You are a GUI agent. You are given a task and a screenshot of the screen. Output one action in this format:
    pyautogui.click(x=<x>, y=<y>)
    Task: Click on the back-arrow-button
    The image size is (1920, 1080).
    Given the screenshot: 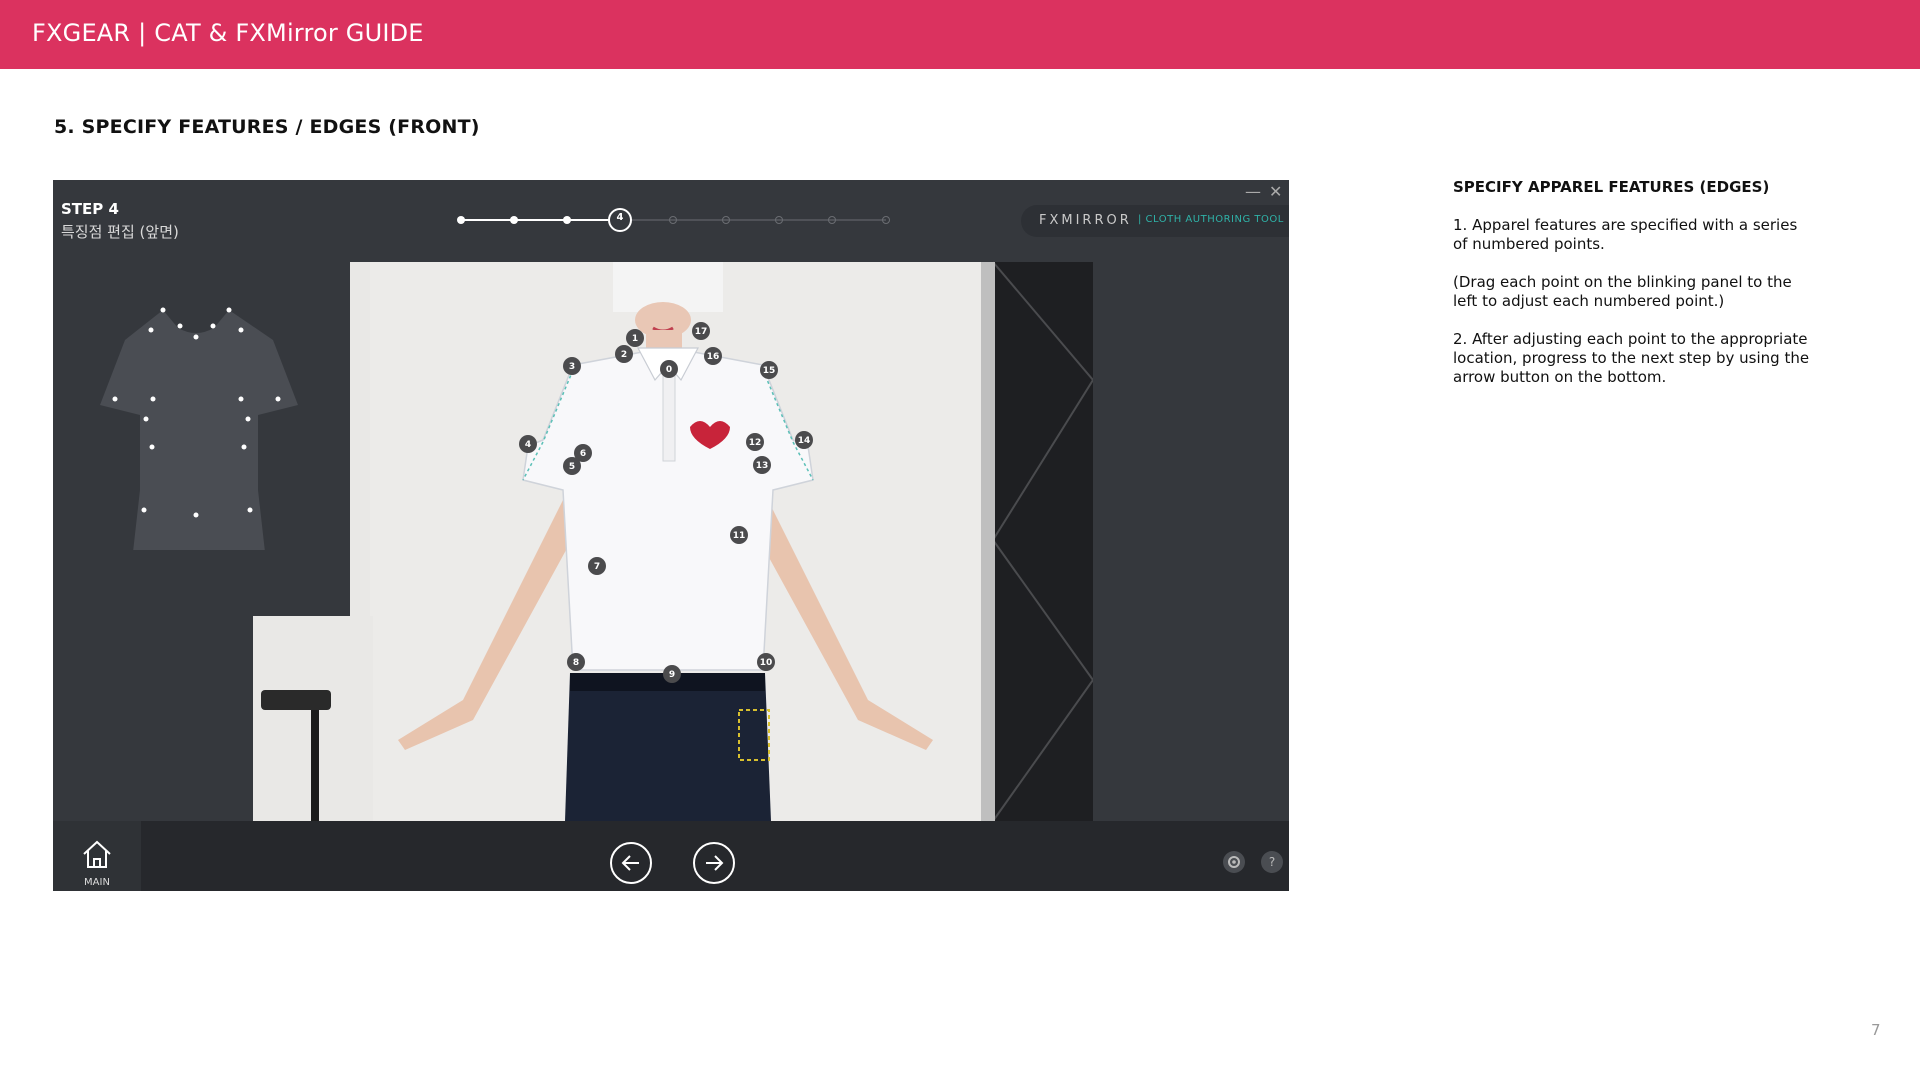 What is the action you would take?
    pyautogui.click(x=631, y=863)
    